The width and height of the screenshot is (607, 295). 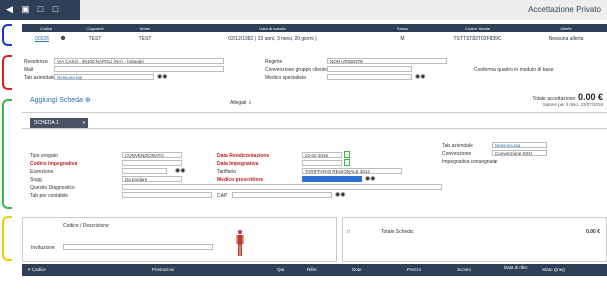 I want to click on convenzione-gruppo-field, so click(x=369, y=69).